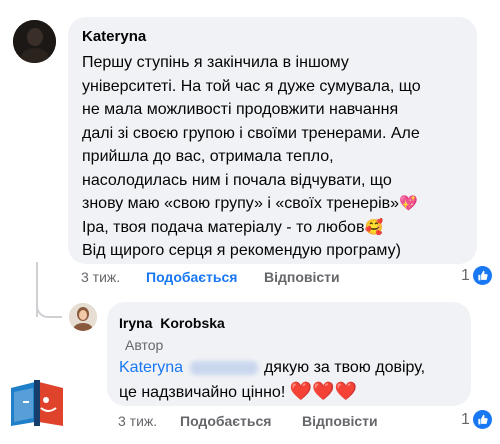  I want to click on book-logo, so click(37, 404).